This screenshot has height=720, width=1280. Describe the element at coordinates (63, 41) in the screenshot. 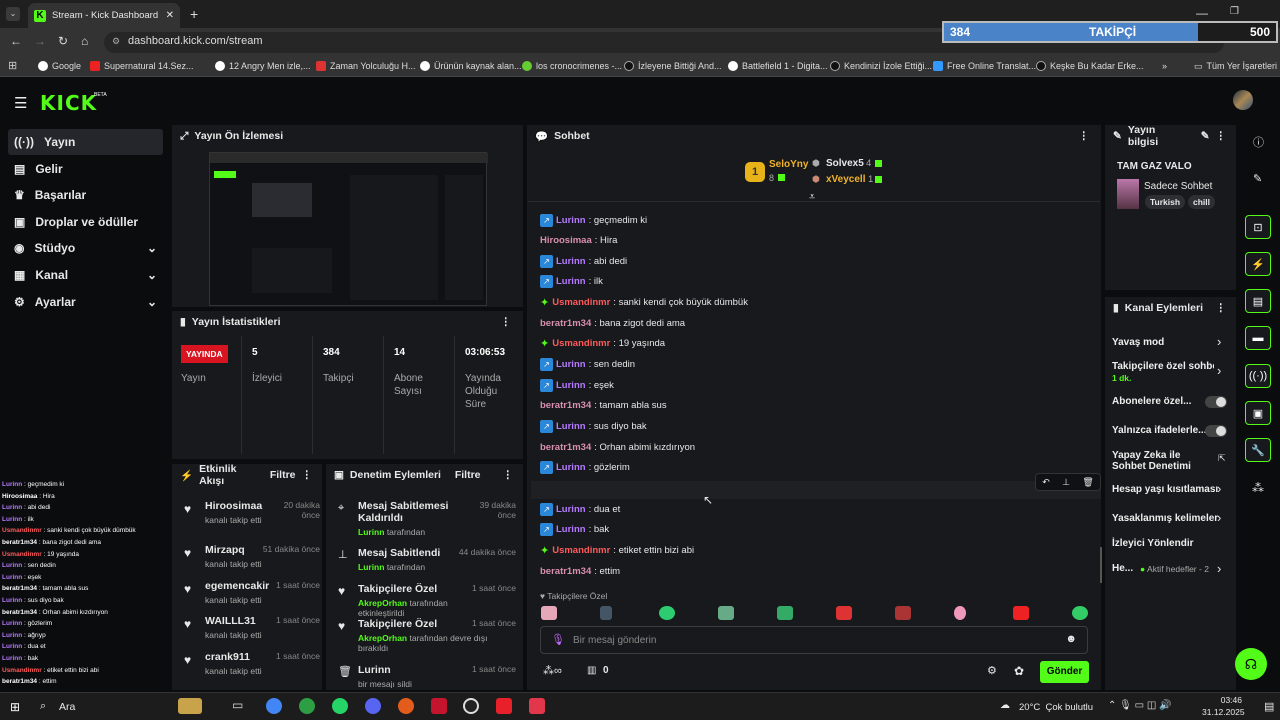

I see `reload-icon: ↻` at that location.